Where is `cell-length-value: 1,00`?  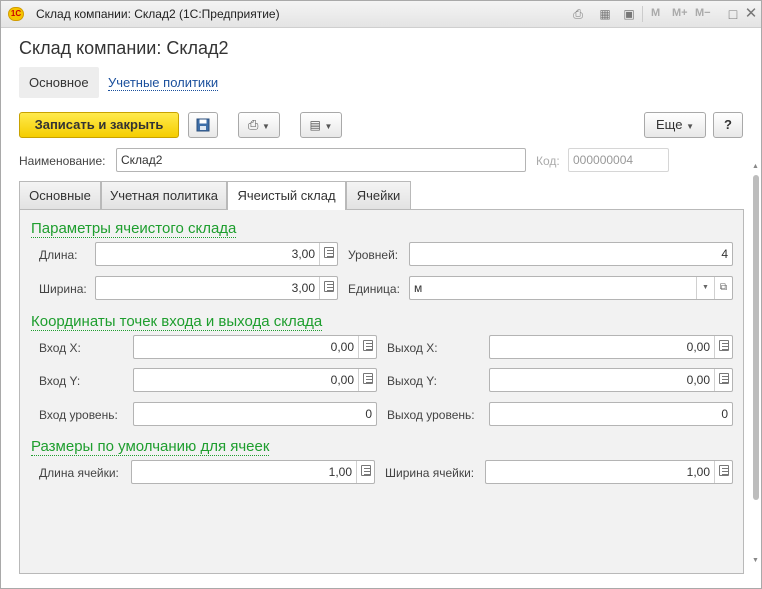
cell-length-value: 1,00 is located at coordinates (340, 472).